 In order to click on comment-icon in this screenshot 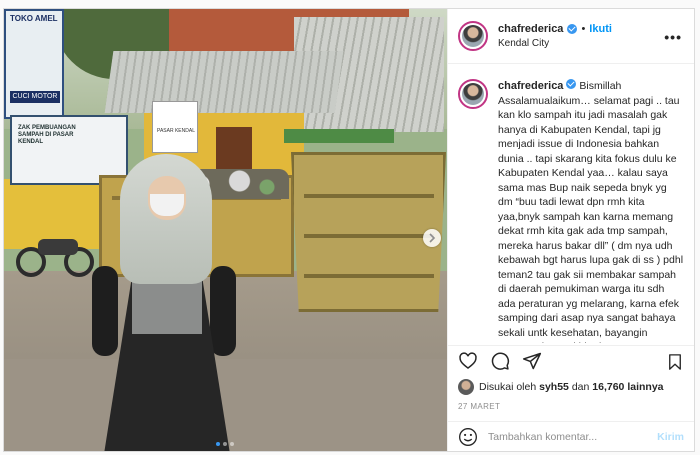, I will do `click(500, 361)`.